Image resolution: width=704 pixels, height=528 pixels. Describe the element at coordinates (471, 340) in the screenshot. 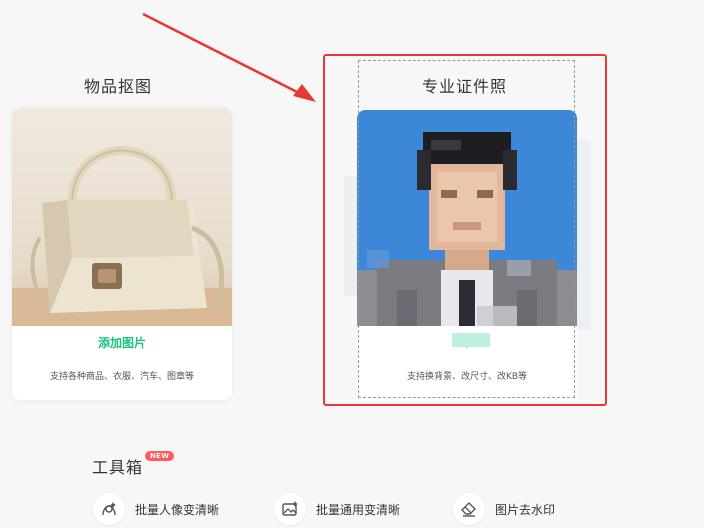

I see `pixelated-link-overlay` at that location.